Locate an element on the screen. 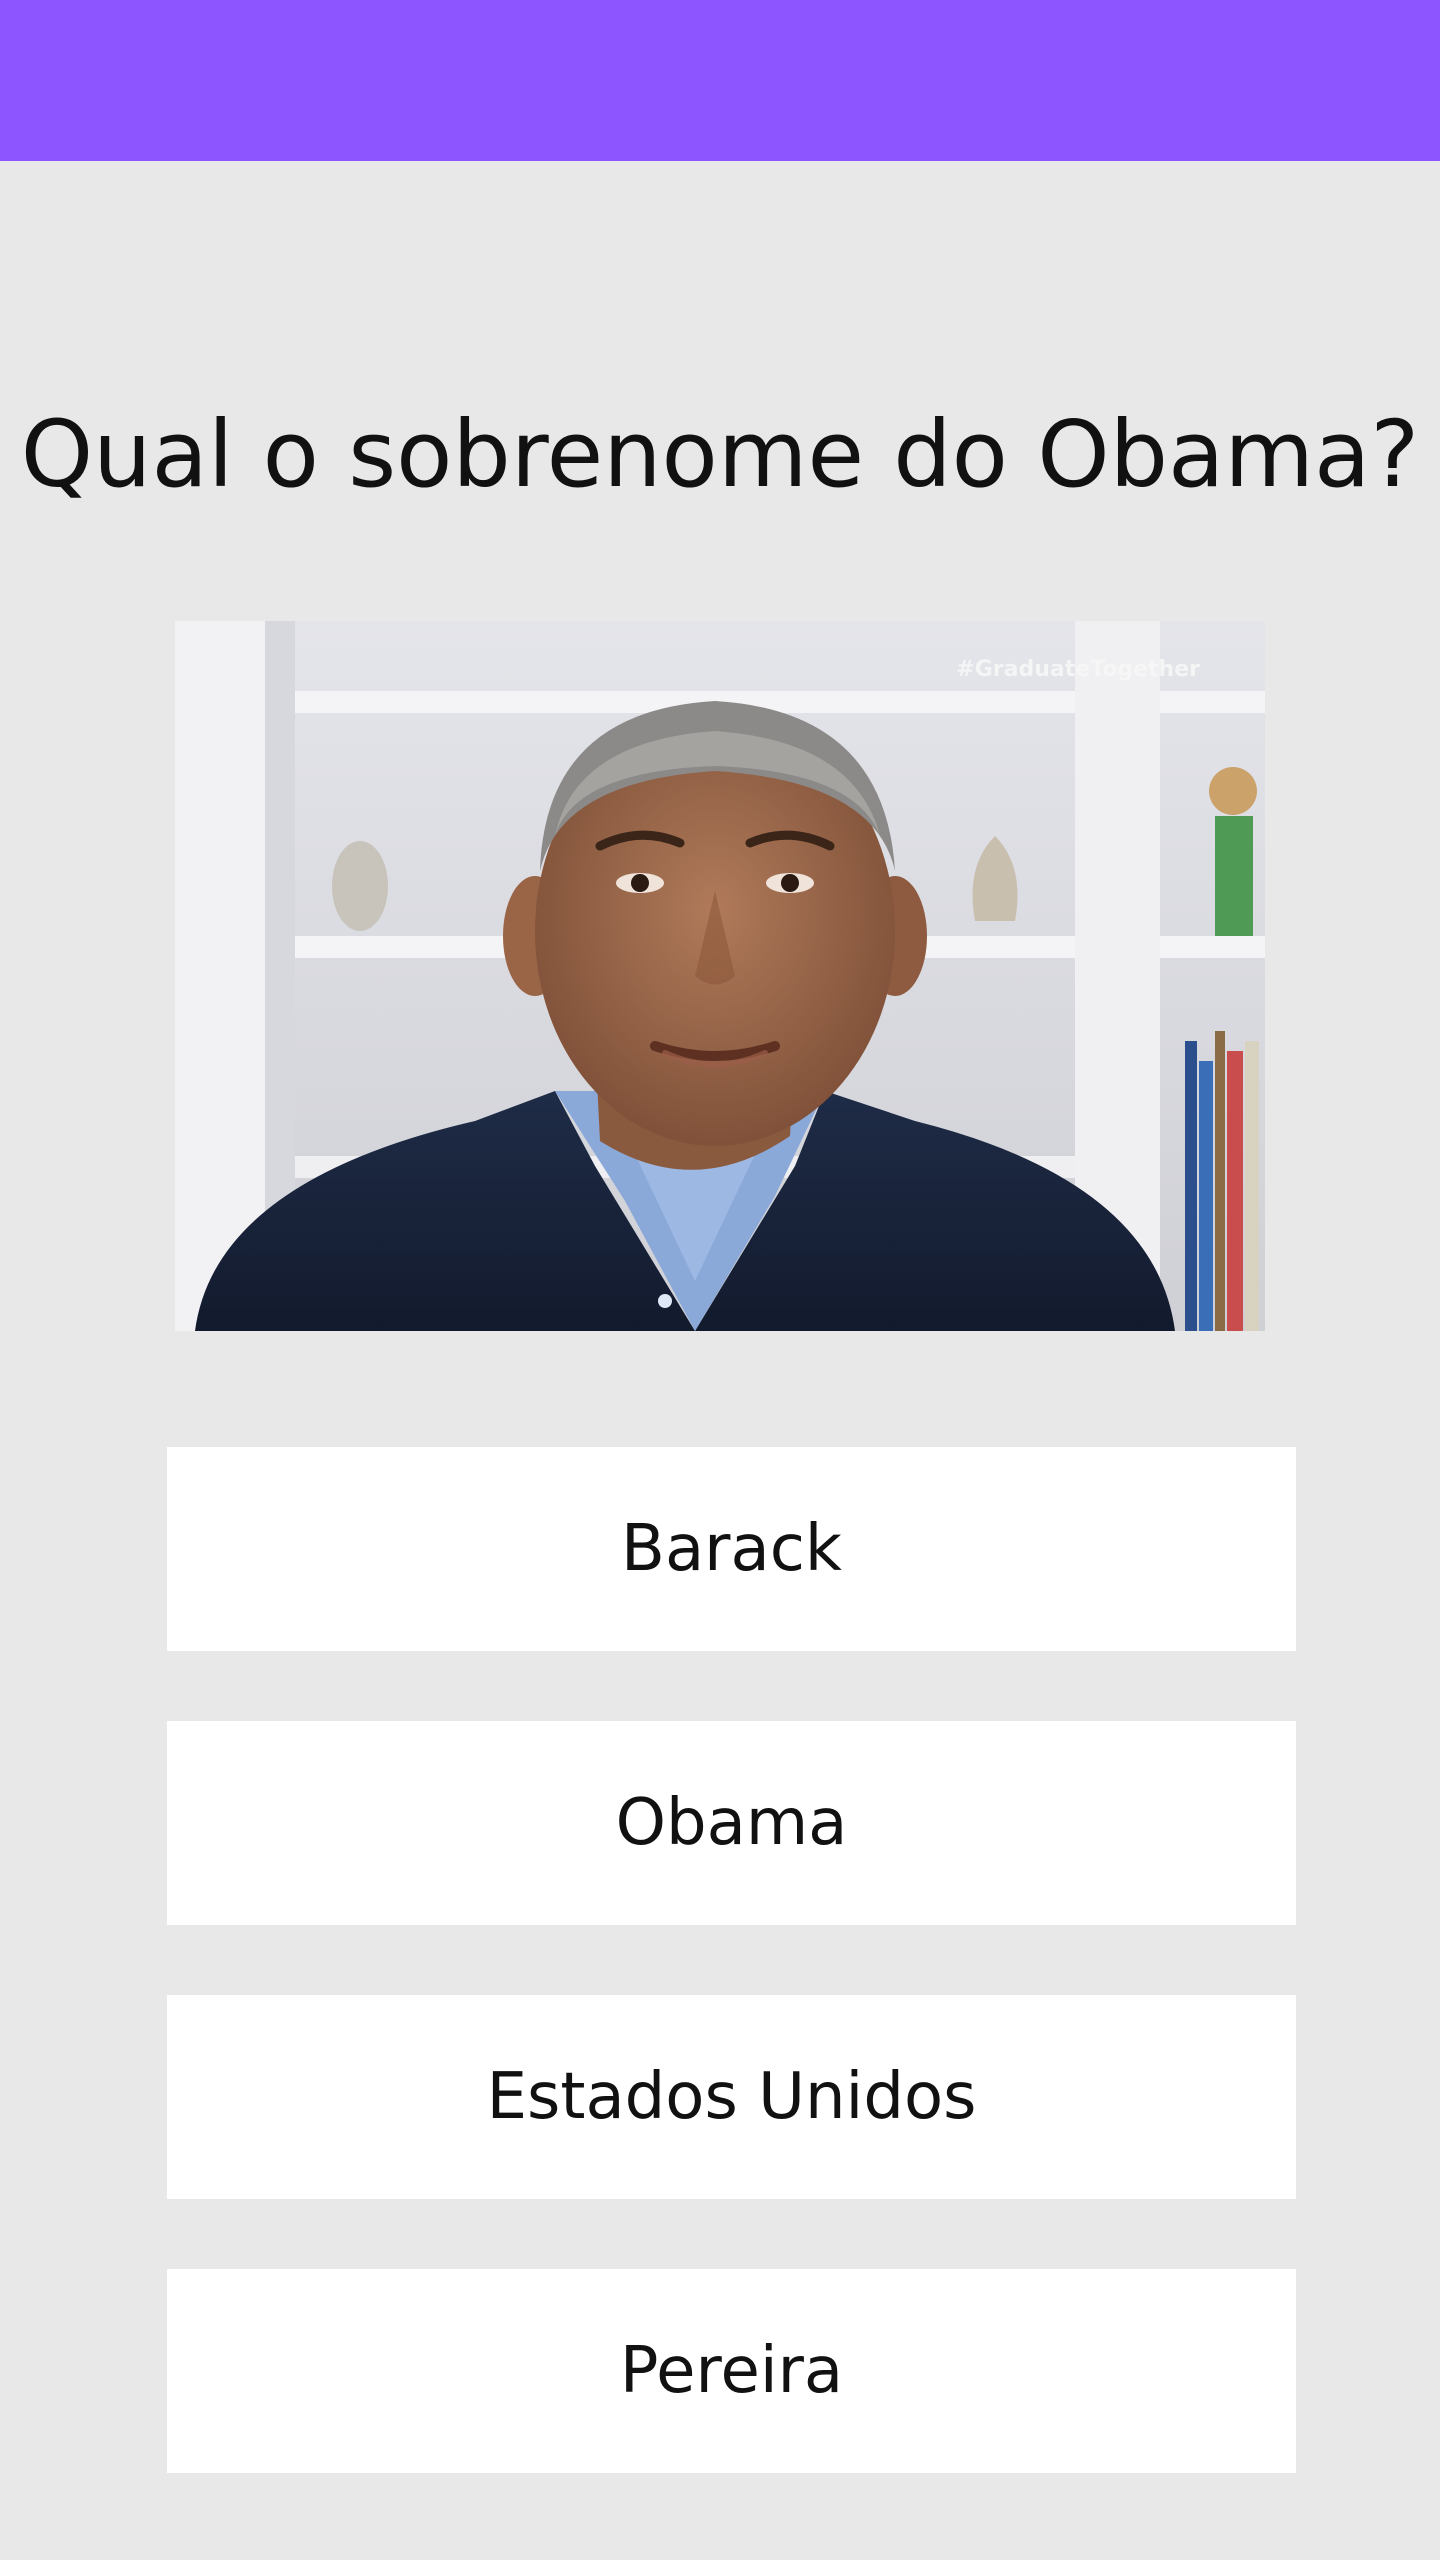 The image size is (1440, 2560). answer-option-1: Barack is located at coordinates (731, 1549).